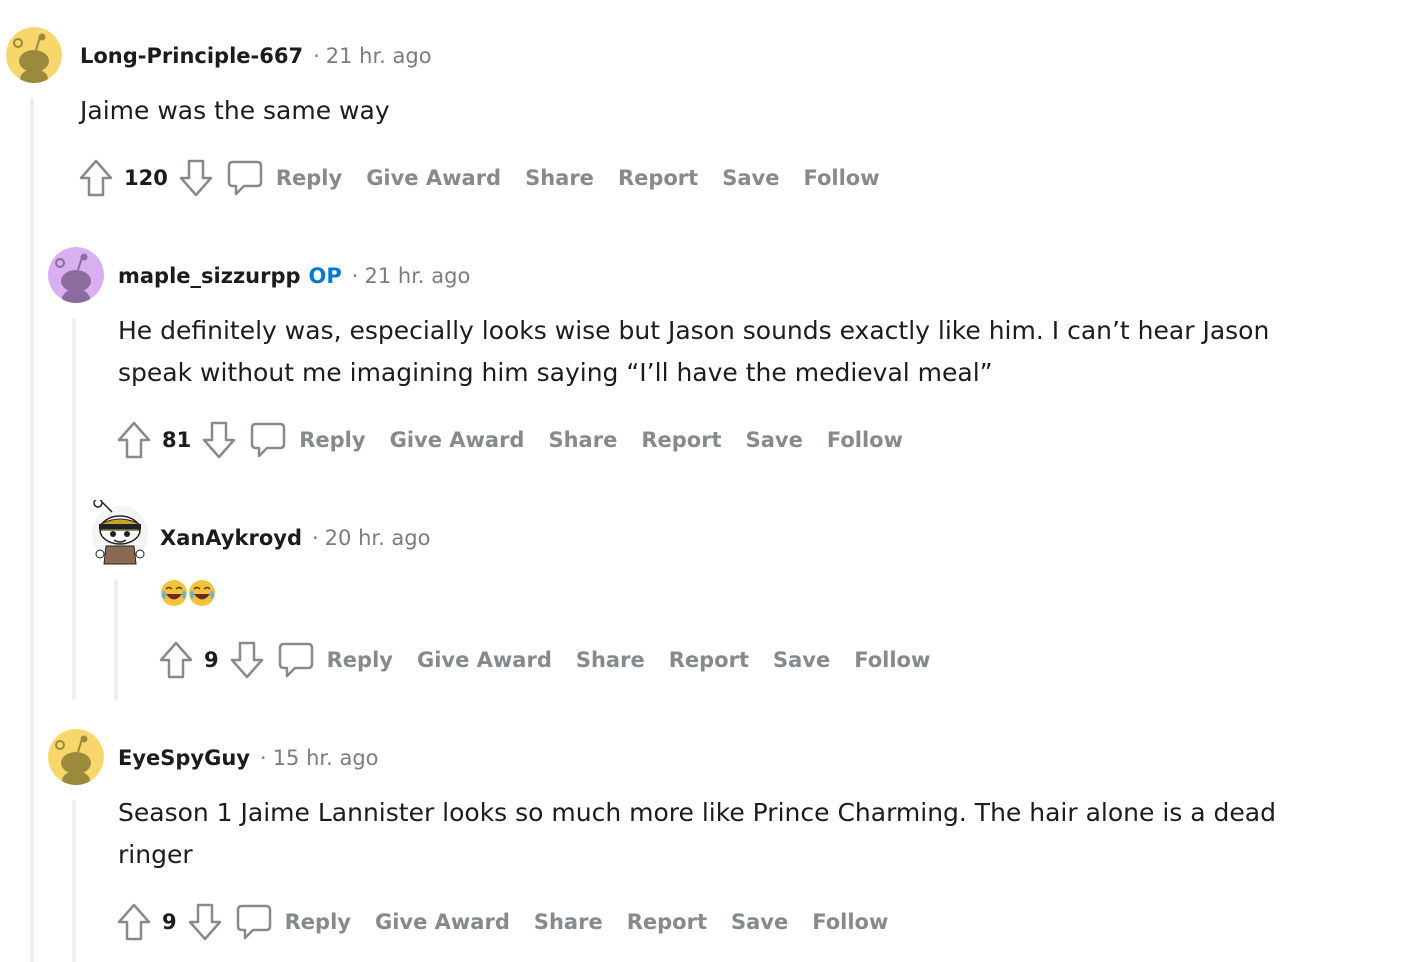 The width and height of the screenshot is (1414, 962). I want to click on vote-score: 81, so click(177, 440).